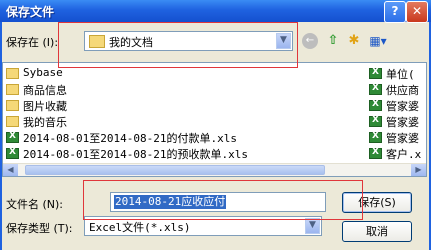 Image resolution: width=431 pixels, height=250 pixels. What do you see at coordinates (188, 41) in the screenshot?
I see `lookin-dropdown: 我的文档 ▼` at bounding box center [188, 41].